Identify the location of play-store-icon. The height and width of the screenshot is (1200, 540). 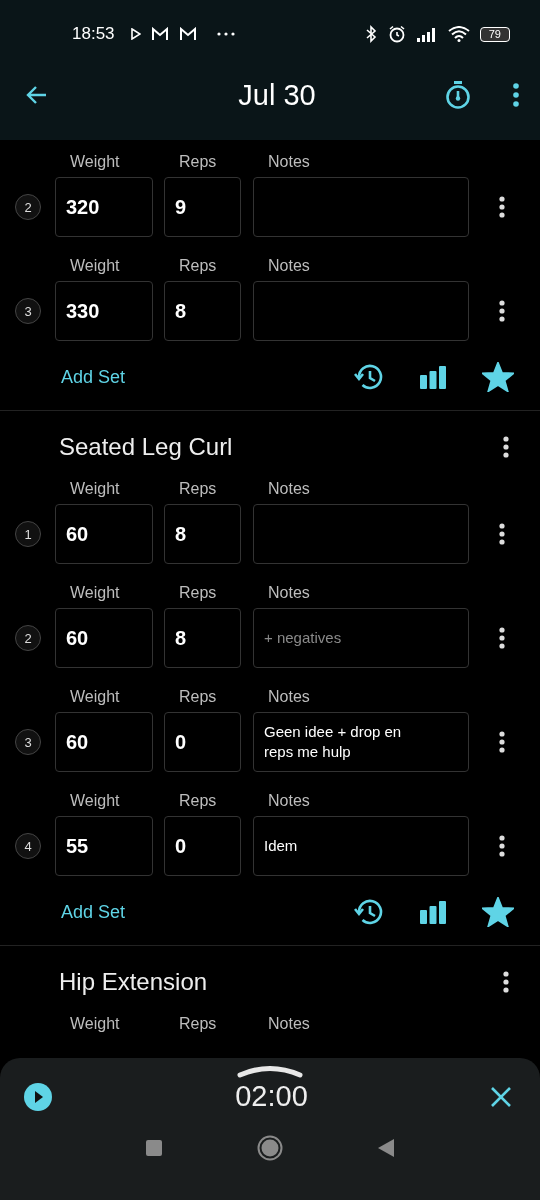
(135, 34).